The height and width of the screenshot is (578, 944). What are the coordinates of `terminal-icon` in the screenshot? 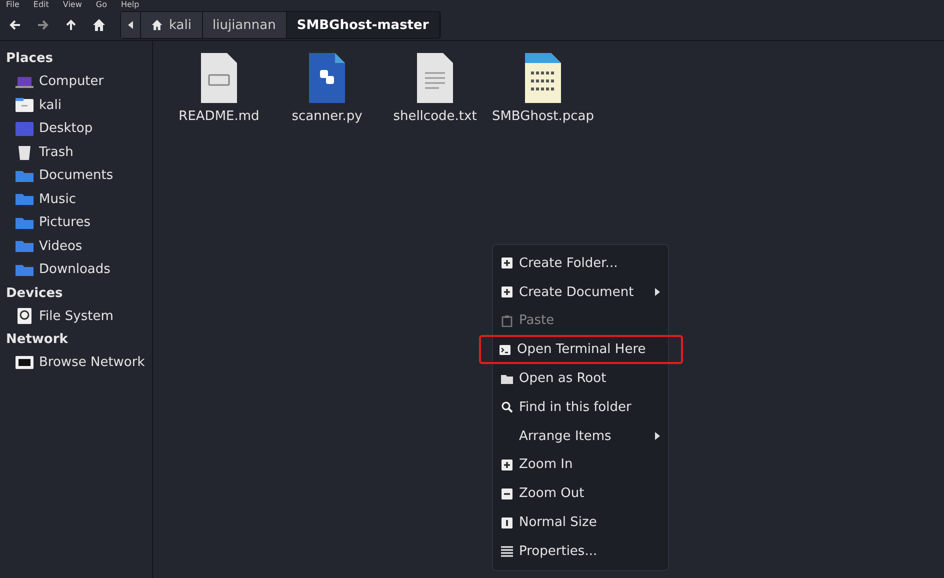 It's located at (505, 350).